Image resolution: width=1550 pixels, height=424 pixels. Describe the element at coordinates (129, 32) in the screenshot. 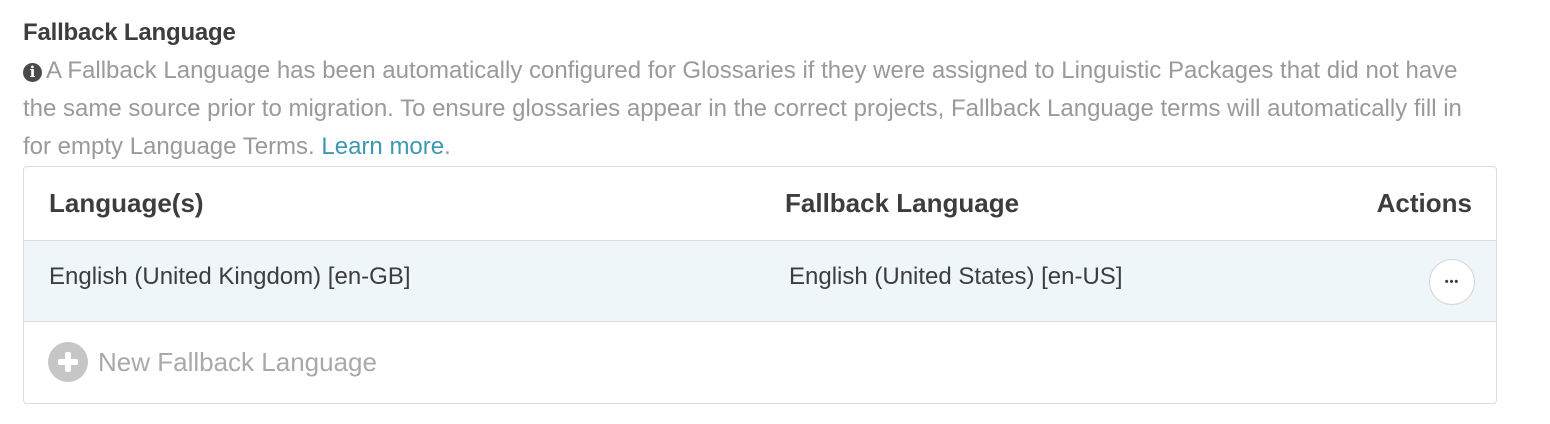

I see `section-title: Fallback Language` at that location.